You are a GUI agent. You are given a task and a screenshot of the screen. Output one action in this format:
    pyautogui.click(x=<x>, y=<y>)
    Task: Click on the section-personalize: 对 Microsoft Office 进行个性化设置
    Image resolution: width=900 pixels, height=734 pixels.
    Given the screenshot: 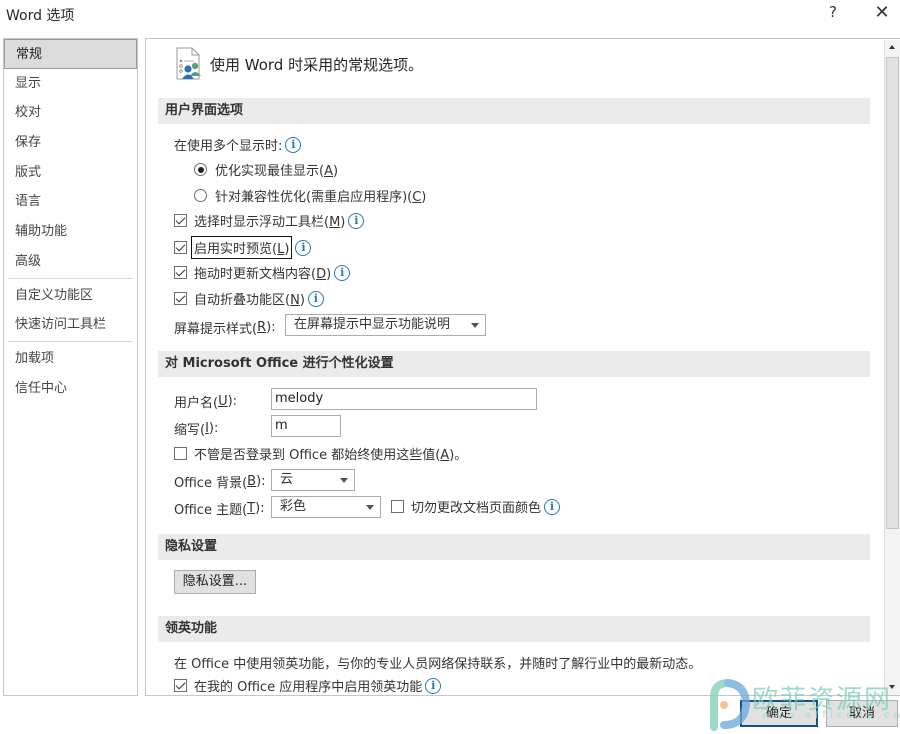 What is the action you would take?
    pyautogui.click(x=514, y=364)
    